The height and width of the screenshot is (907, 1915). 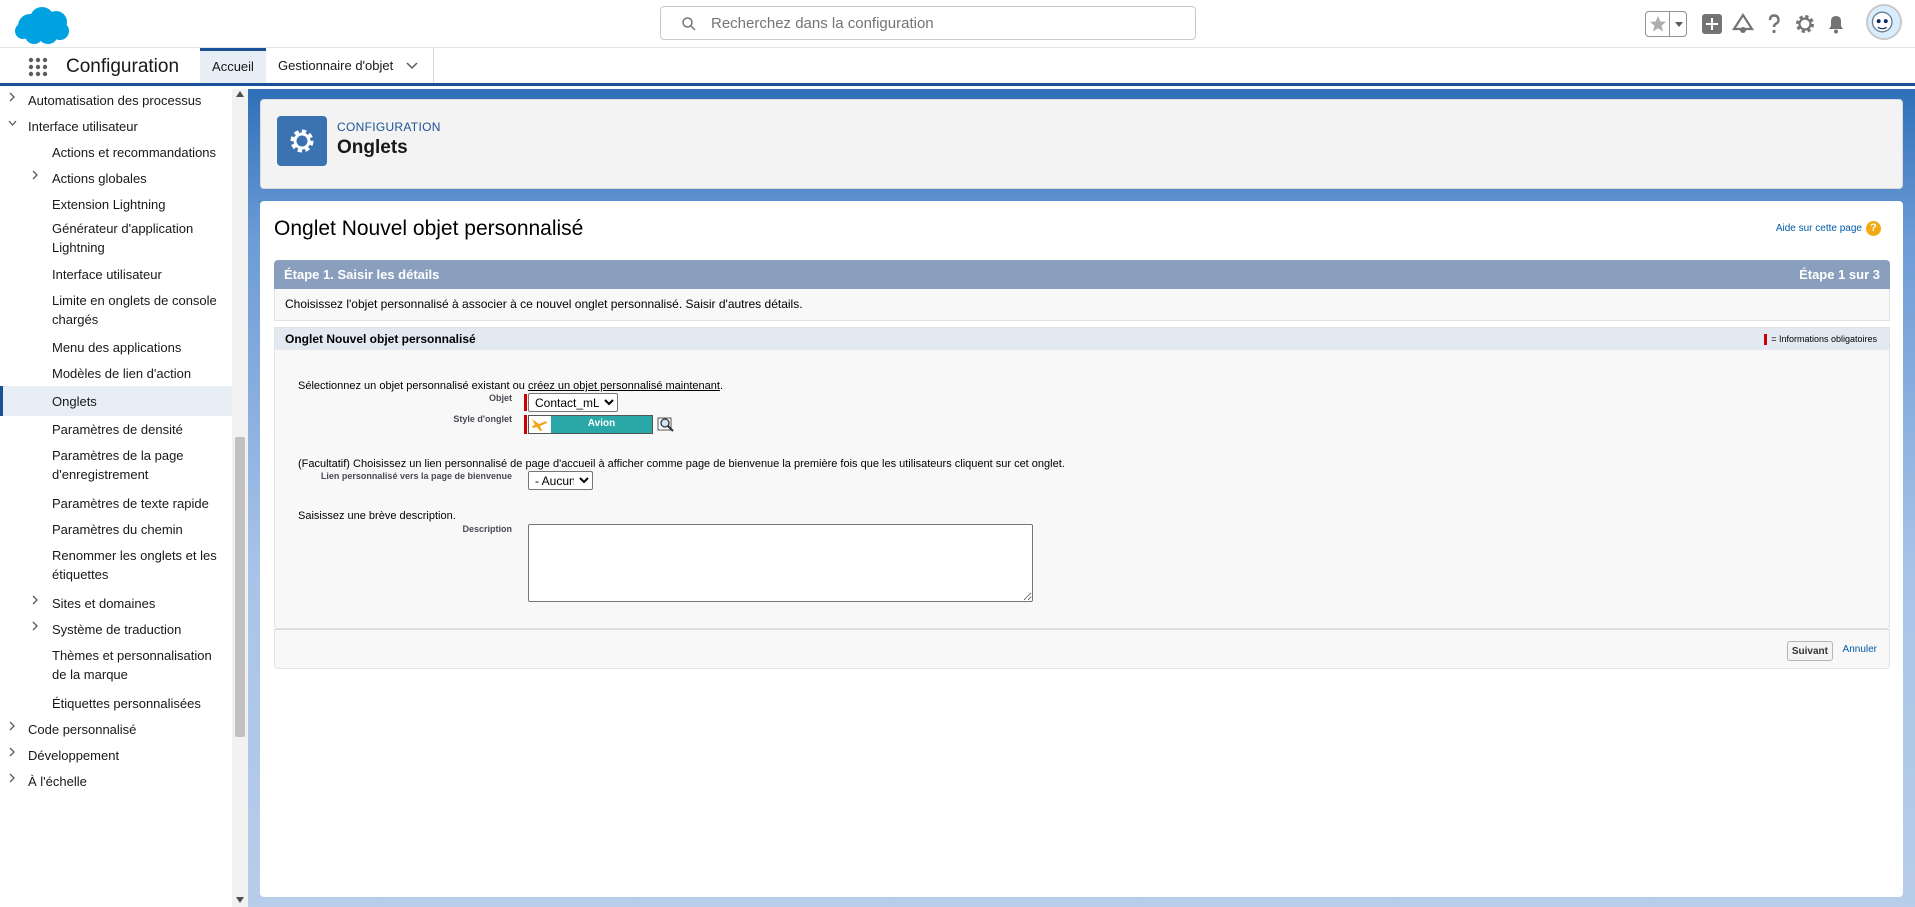 What do you see at coordinates (116, 274) in the screenshot?
I see `sidebar-item-interface-utilisateur-child: Interface utilisateur` at bounding box center [116, 274].